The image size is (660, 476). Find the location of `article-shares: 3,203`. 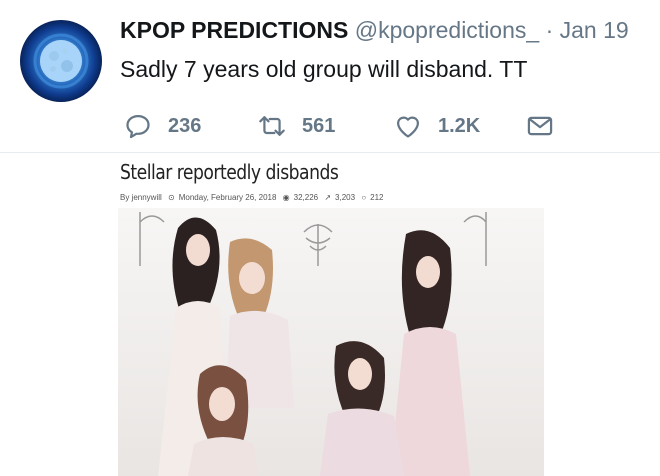

article-shares: 3,203 is located at coordinates (345, 197).